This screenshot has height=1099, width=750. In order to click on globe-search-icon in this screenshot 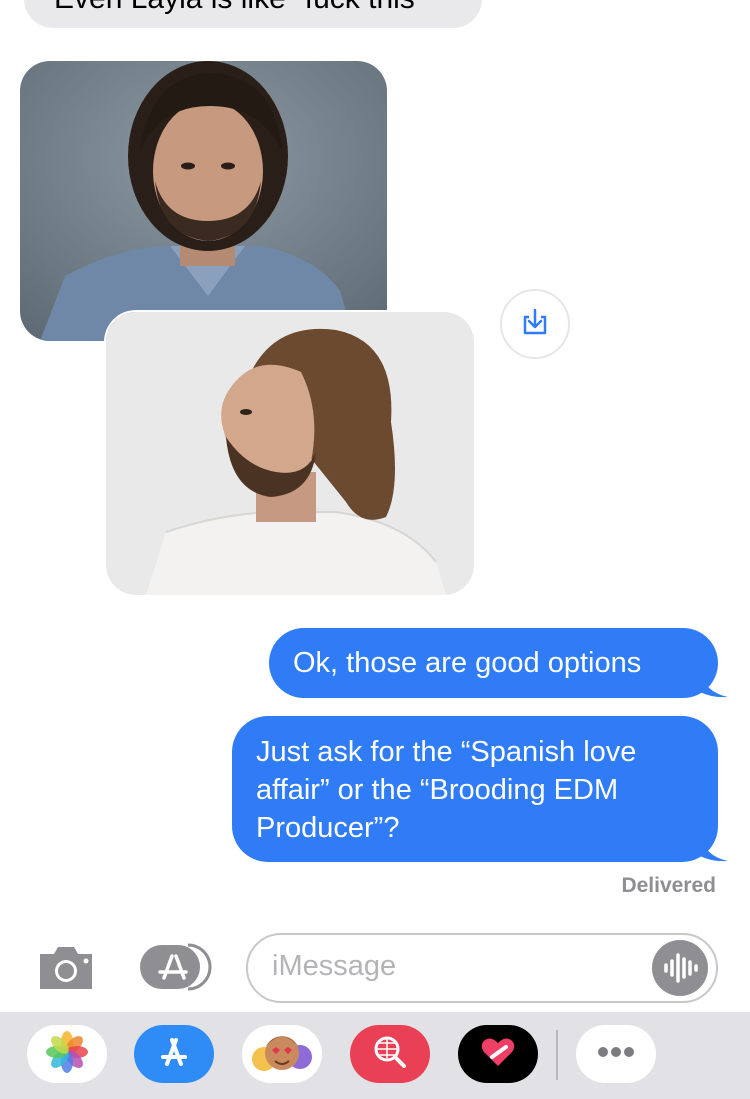, I will do `click(390, 1054)`.